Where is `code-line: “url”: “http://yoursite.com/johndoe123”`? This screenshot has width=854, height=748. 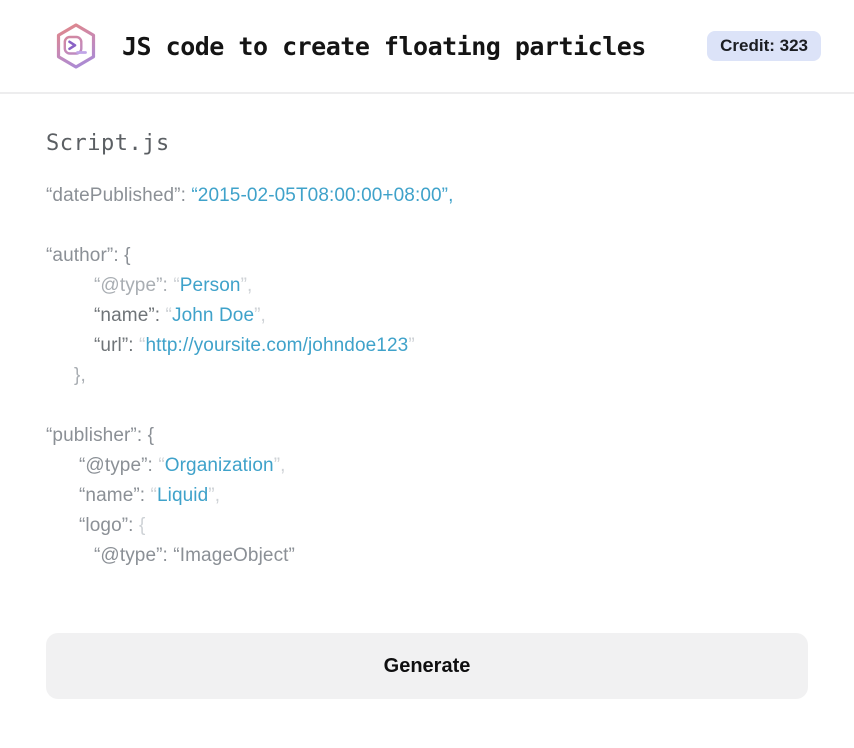
code-line: “url”: “http://yoursite.com/johndoe123” is located at coordinates (427, 346).